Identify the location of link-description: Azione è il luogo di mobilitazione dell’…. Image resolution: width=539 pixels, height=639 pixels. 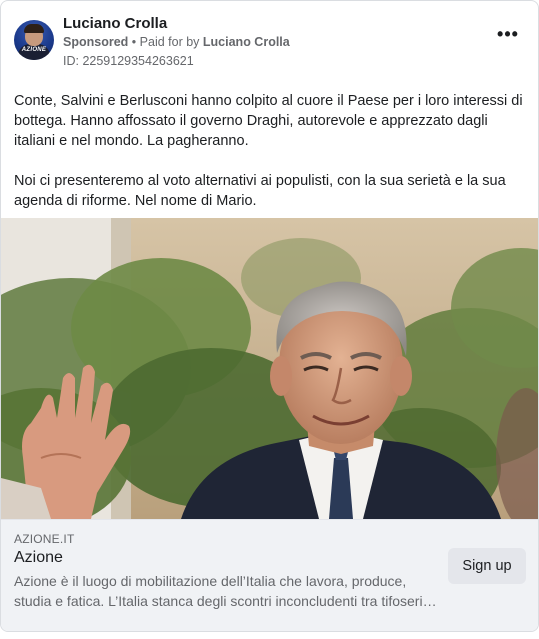
(229, 591).